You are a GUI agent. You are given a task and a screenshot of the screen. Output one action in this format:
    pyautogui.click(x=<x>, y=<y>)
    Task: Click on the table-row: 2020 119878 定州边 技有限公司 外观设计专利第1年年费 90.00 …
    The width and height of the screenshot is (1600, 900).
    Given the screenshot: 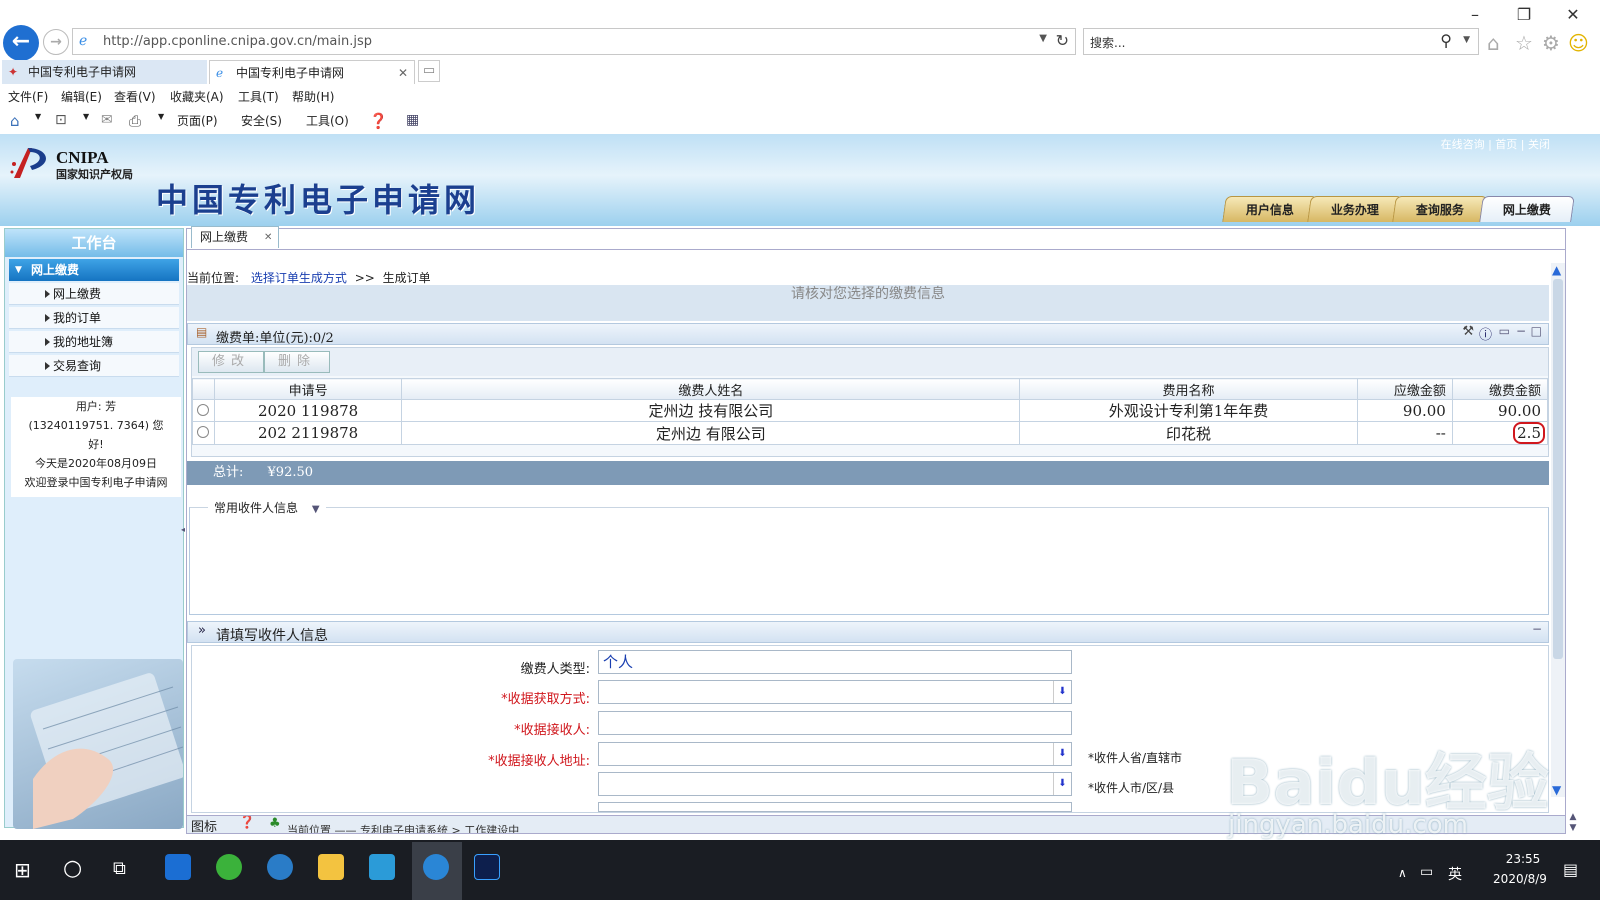 What is the action you would take?
    pyautogui.click(x=870, y=410)
    